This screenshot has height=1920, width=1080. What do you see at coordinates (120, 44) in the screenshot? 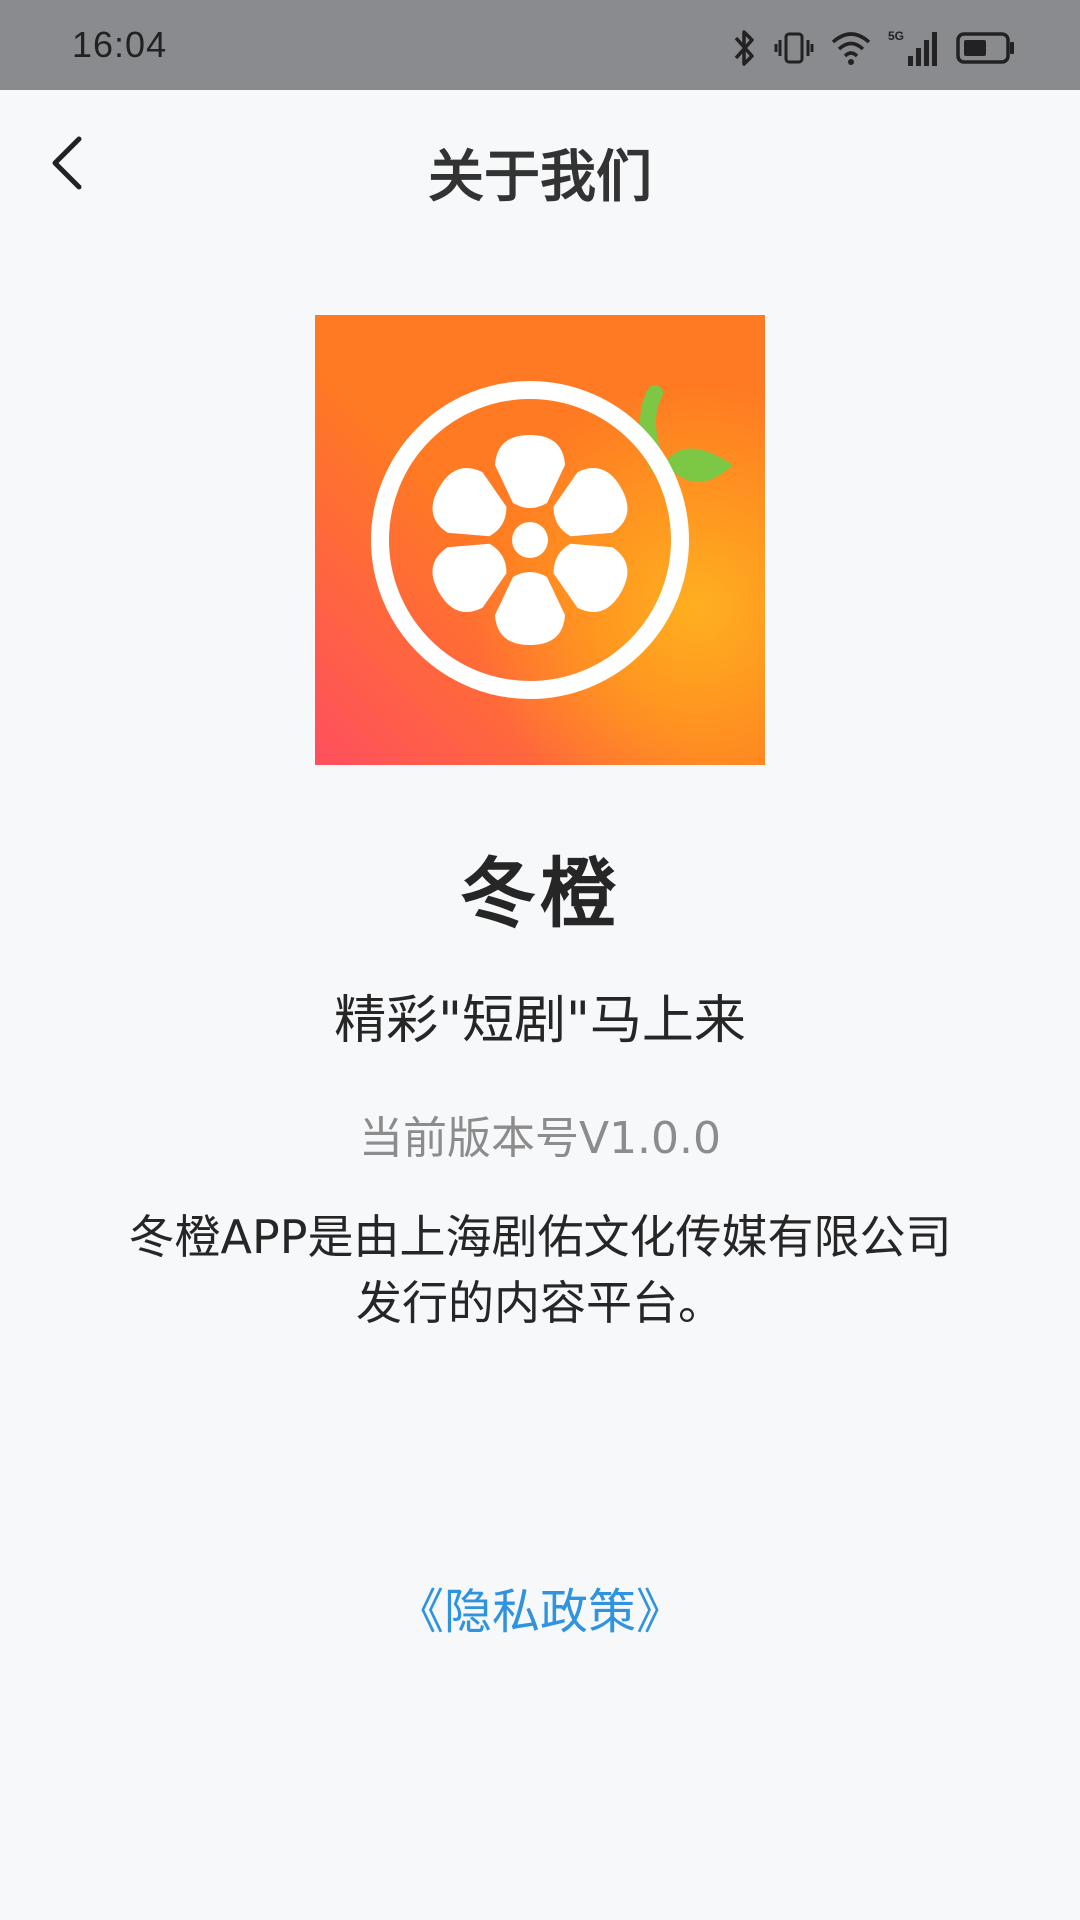
I see `status-time: 16:04` at bounding box center [120, 44].